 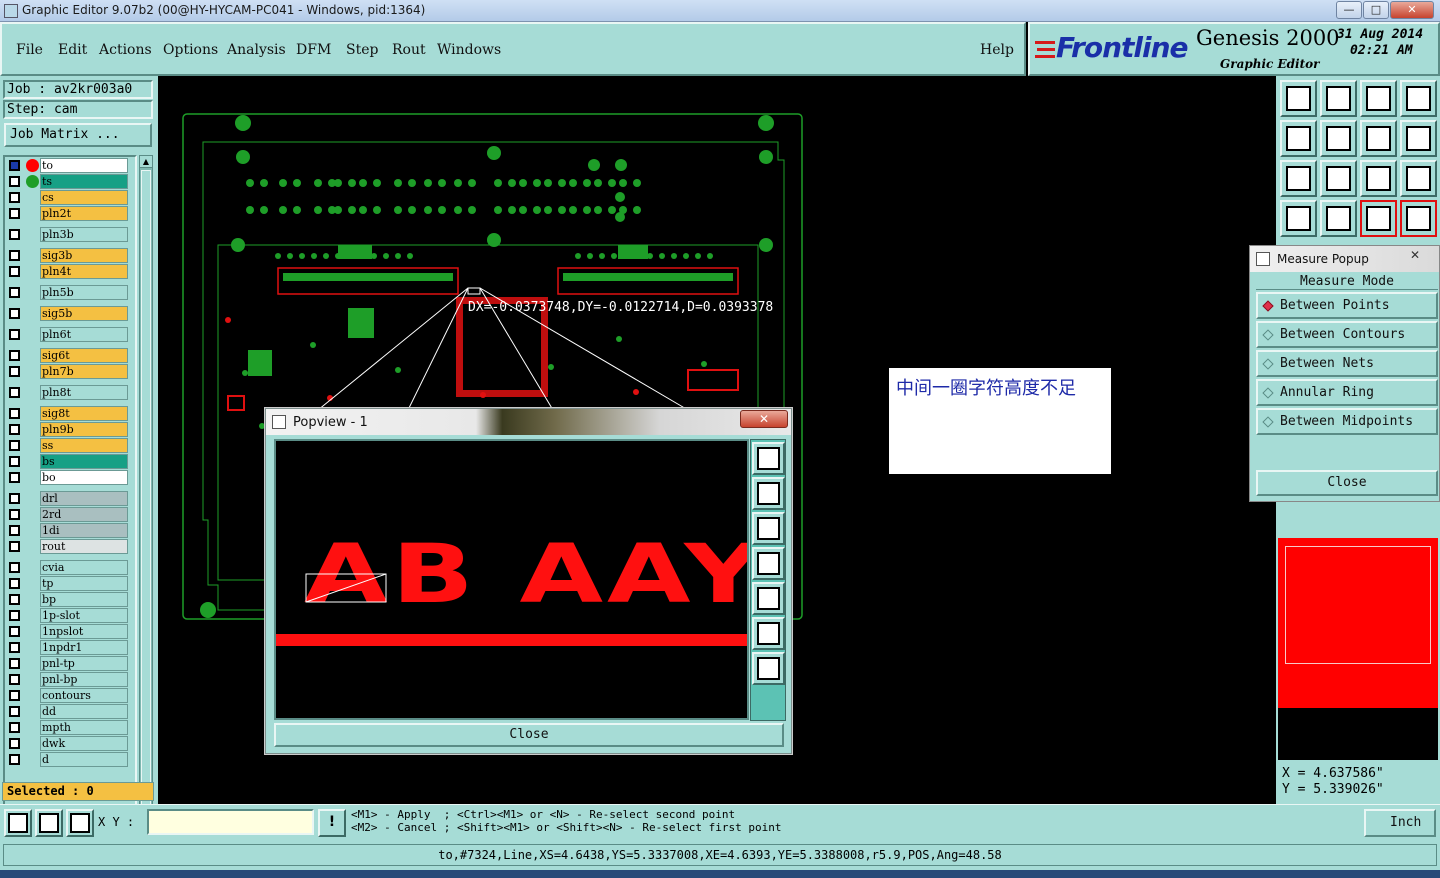 What do you see at coordinates (1338, 178) in the screenshot?
I see `tool-zoom-center-icon` at bounding box center [1338, 178].